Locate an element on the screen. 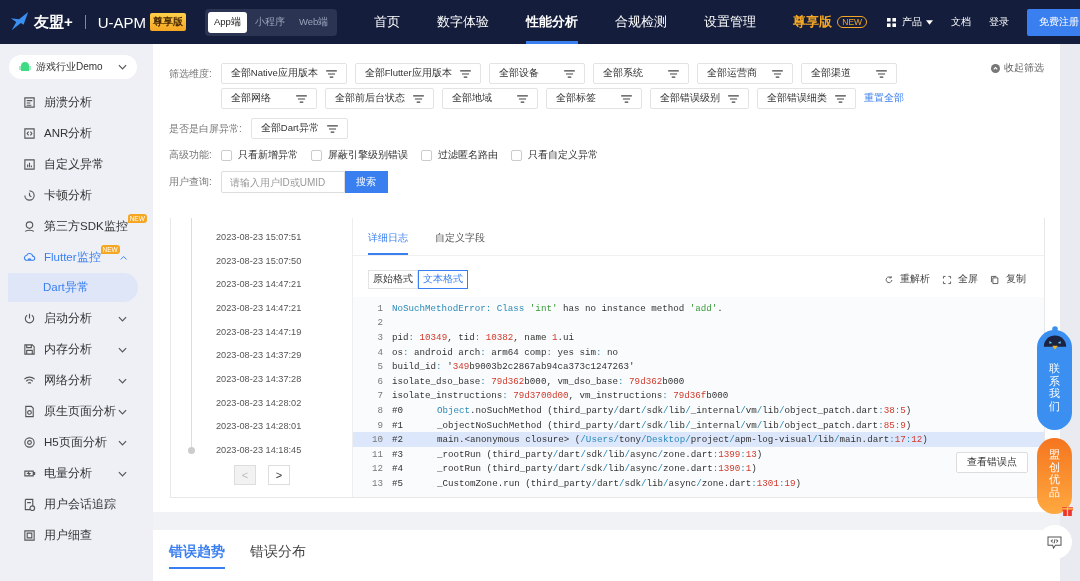 Image resolution: width=1080 pixels, height=581 pixels. platform-tab: App端 is located at coordinates (227, 22).